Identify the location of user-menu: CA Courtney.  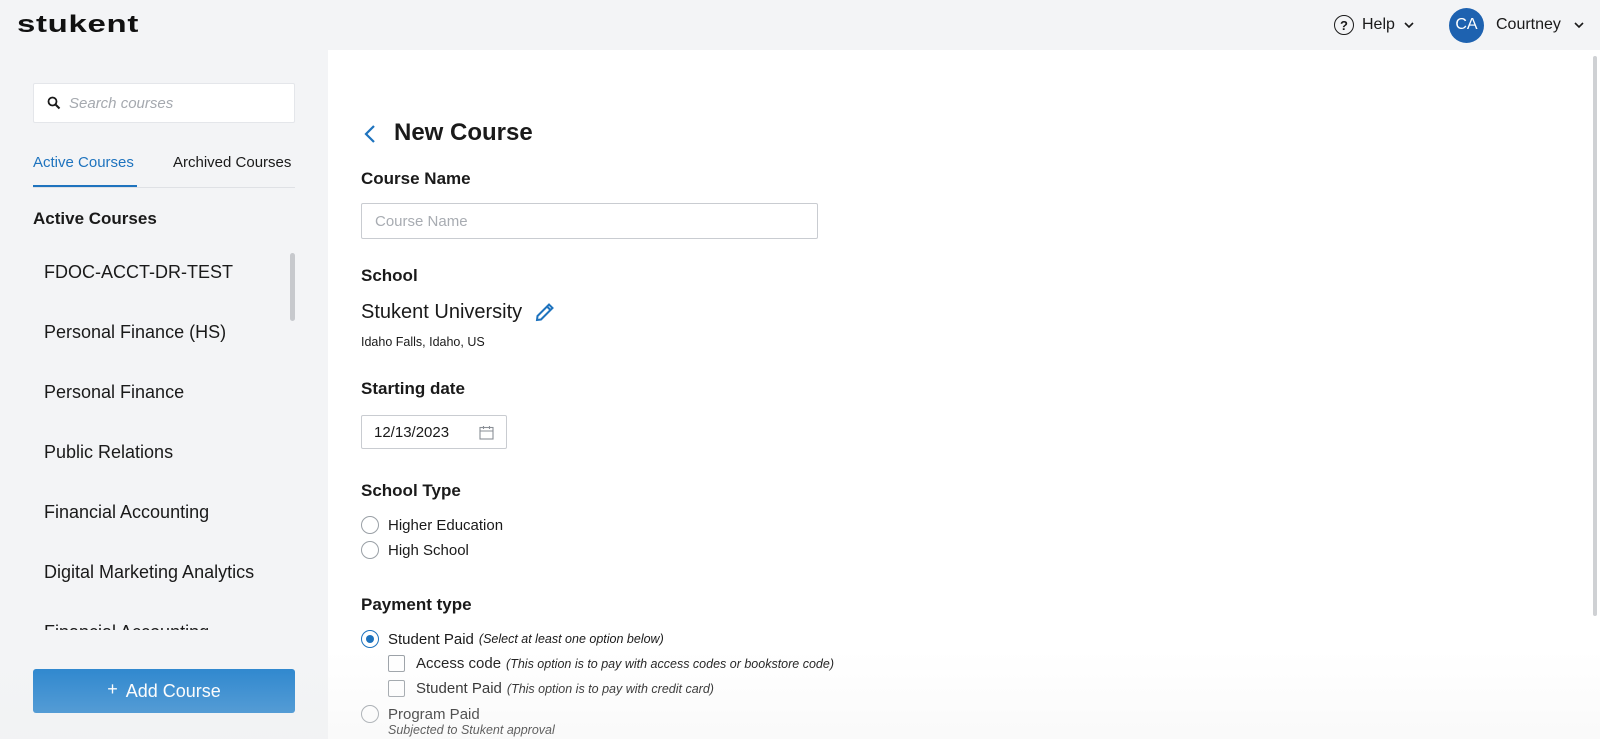
(1517, 25).